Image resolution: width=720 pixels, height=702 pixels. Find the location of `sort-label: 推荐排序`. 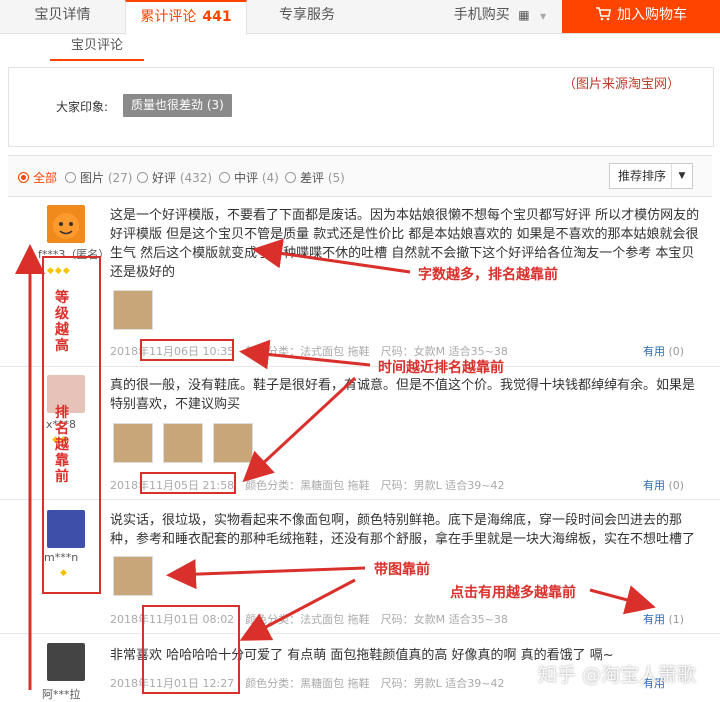

sort-label: 推荐排序 is located at coordinates (642, 176).